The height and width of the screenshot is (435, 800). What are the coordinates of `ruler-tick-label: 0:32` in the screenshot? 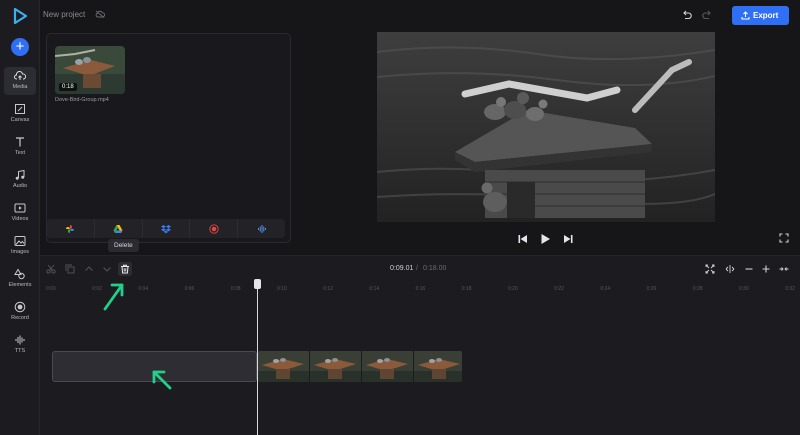 It's located at (790, 289).